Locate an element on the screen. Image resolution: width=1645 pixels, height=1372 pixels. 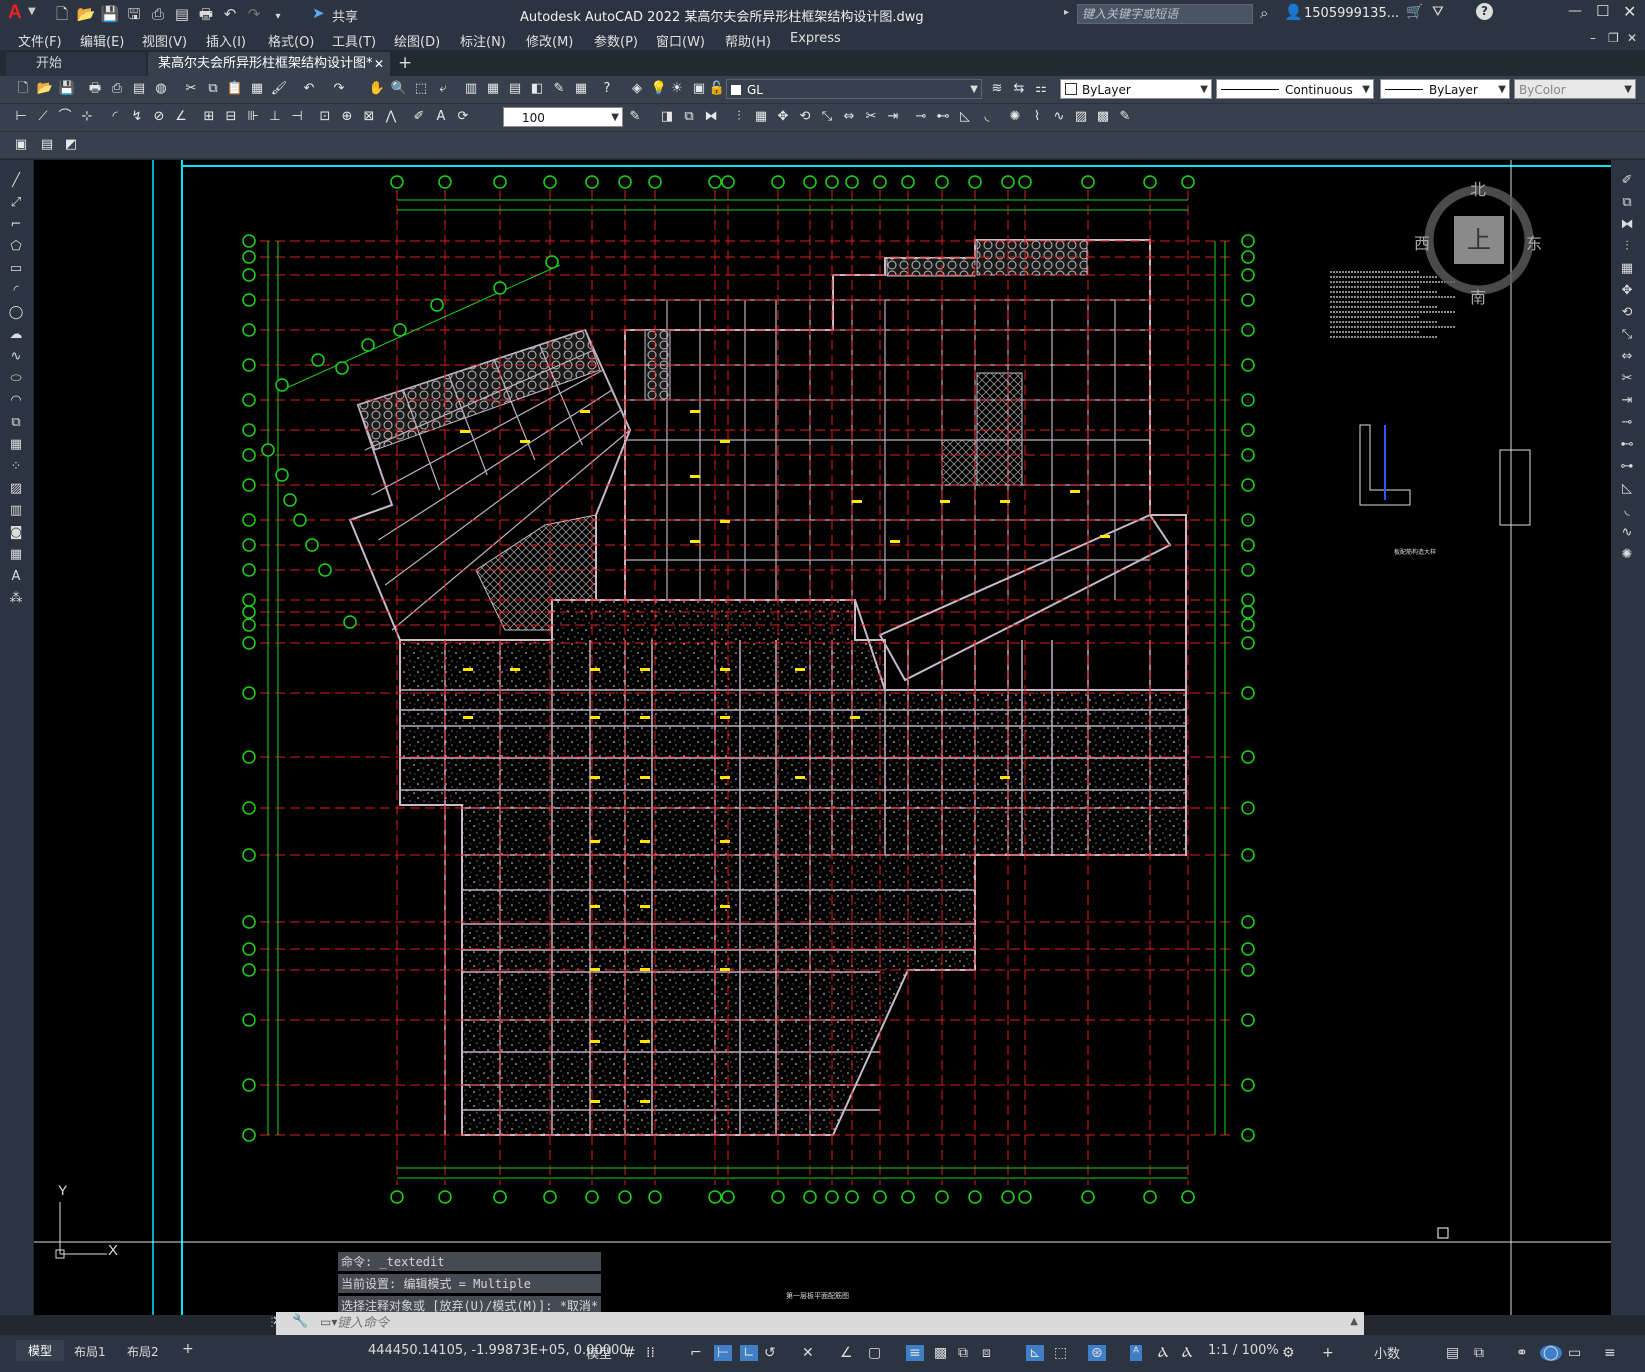
menu-format: 格式(O) is located at coordinates (291, 40).